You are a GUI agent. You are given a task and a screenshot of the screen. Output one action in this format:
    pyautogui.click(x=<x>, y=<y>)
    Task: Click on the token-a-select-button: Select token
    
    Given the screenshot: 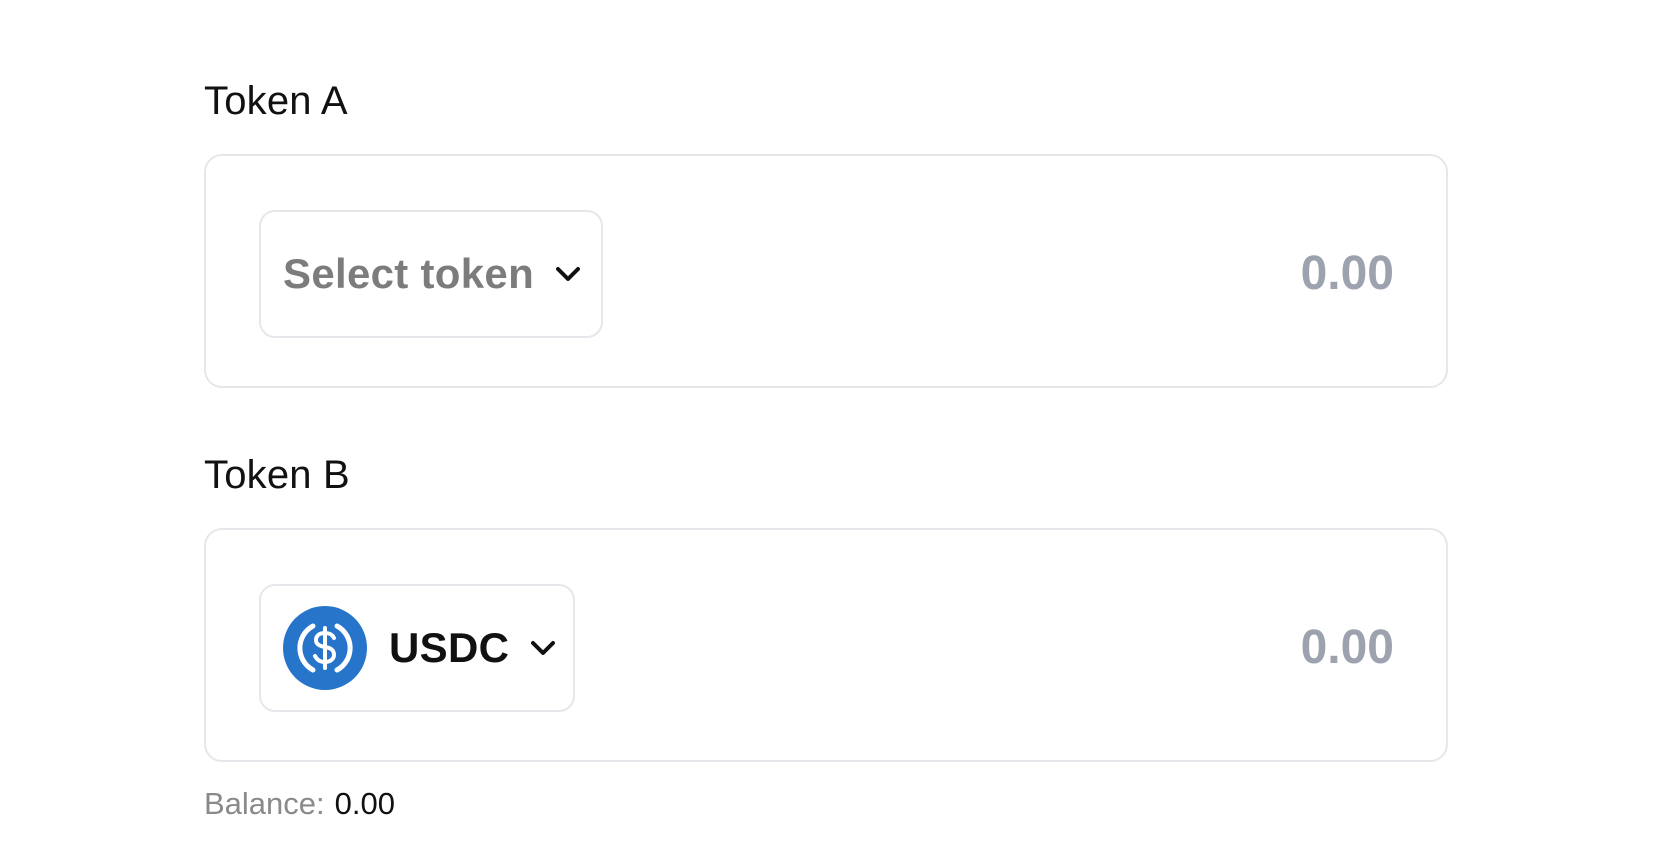 What is the action you would take?
    pyautogui.click(x=431, y=274)
    